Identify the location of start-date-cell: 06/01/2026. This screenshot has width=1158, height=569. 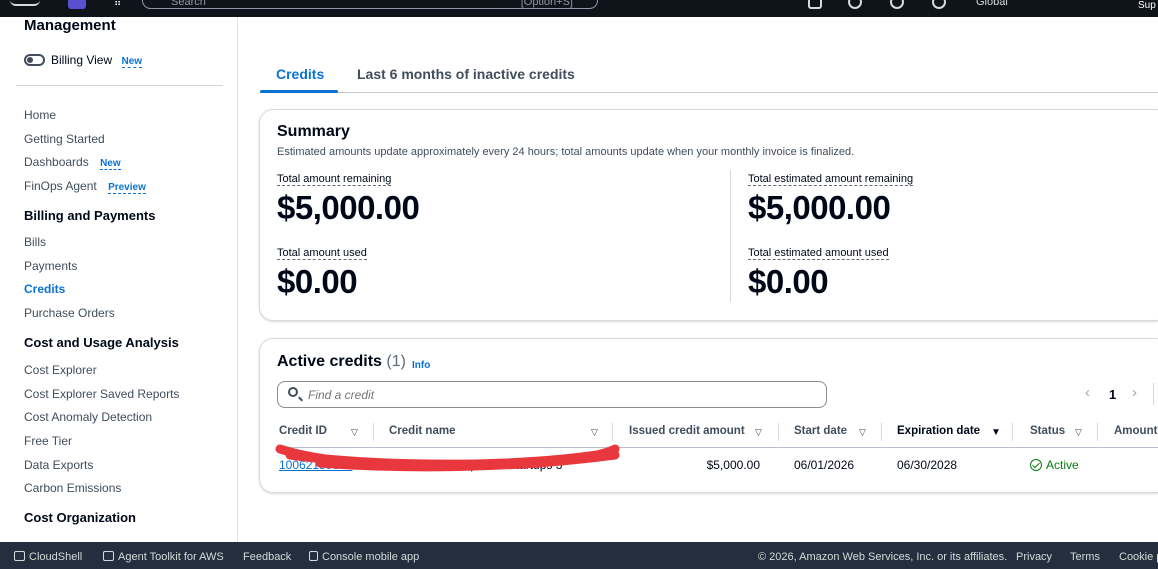
(824, 465).